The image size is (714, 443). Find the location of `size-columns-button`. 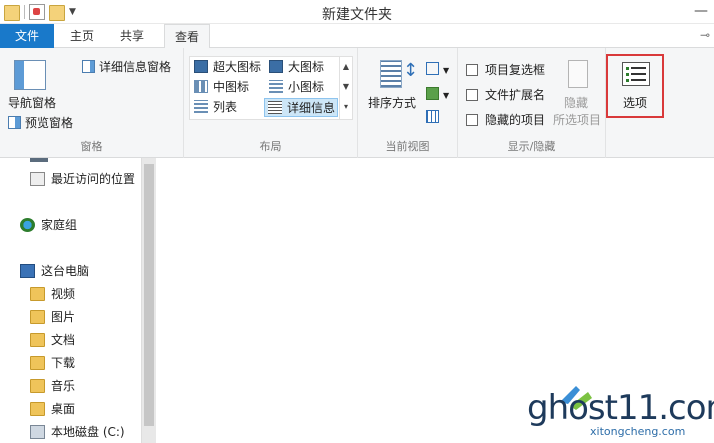

size-columns-button is located at coordinates (434, 117).